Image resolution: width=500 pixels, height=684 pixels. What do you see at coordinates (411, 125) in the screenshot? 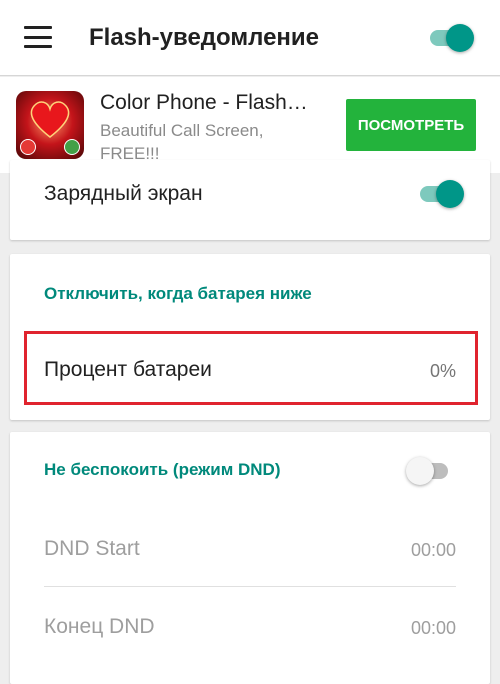
I see `ad-view-button: ПОСМОТРЕТЬ` at bounding box center [411, 125].